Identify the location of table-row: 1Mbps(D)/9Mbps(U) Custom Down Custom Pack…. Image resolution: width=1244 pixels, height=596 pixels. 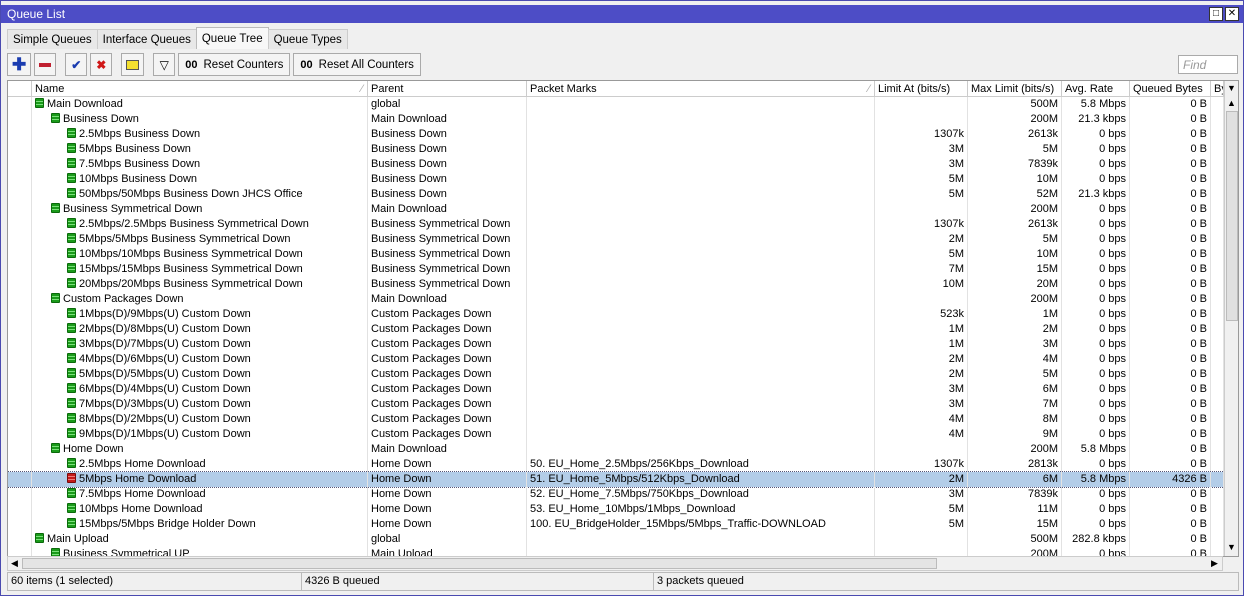
(616, 314).